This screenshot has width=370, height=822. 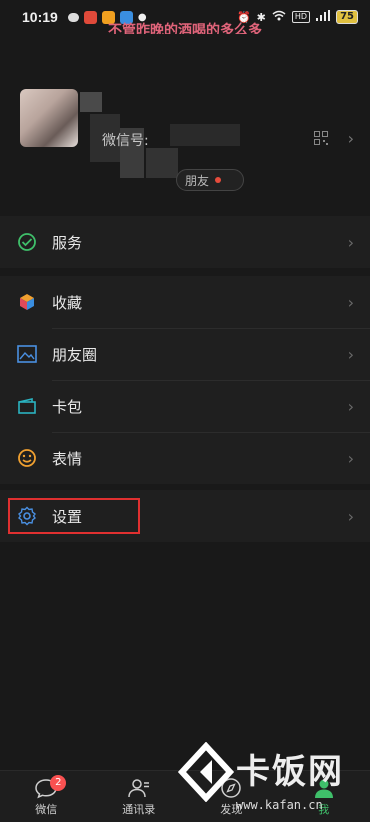 I want to click on tab-contacts: 通讯录, so click(x=139, y=796).